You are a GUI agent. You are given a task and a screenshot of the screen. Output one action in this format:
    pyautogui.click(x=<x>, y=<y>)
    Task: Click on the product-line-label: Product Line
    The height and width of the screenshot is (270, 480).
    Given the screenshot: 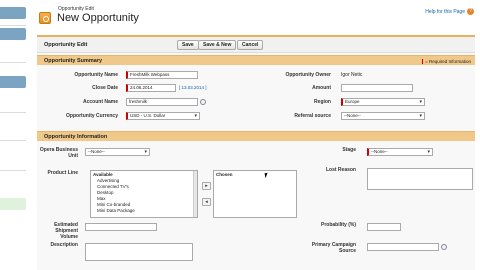 What is the action you would take?
    pyautogui.click(x=62, y=173)
    